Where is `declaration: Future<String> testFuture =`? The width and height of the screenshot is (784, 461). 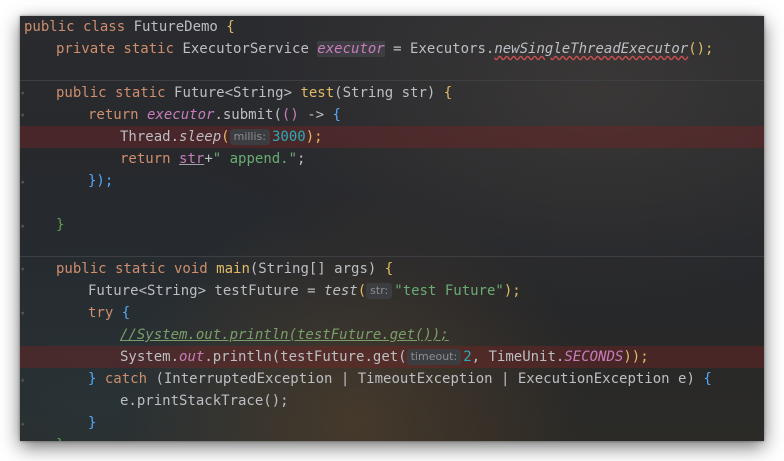 declaration: Future<String> testFuture = is located at coordinates (206, 291).